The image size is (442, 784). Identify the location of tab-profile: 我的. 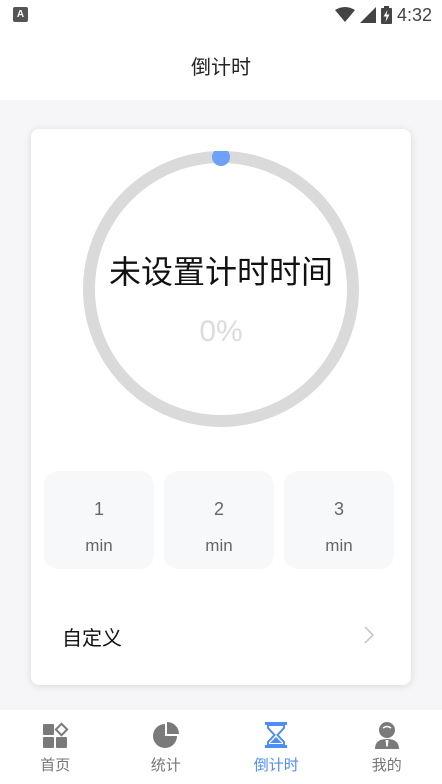
(387, 747).